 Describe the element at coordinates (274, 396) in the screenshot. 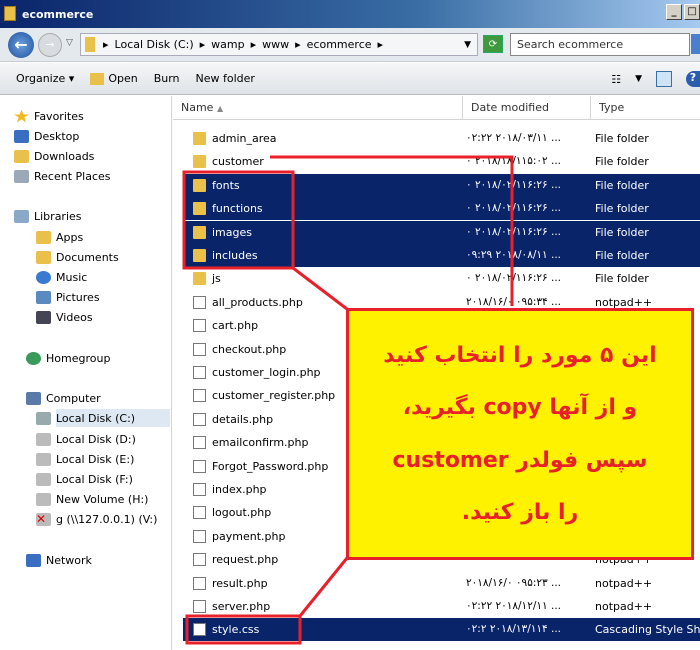

I see `file-name: customer_register.php` at that location.